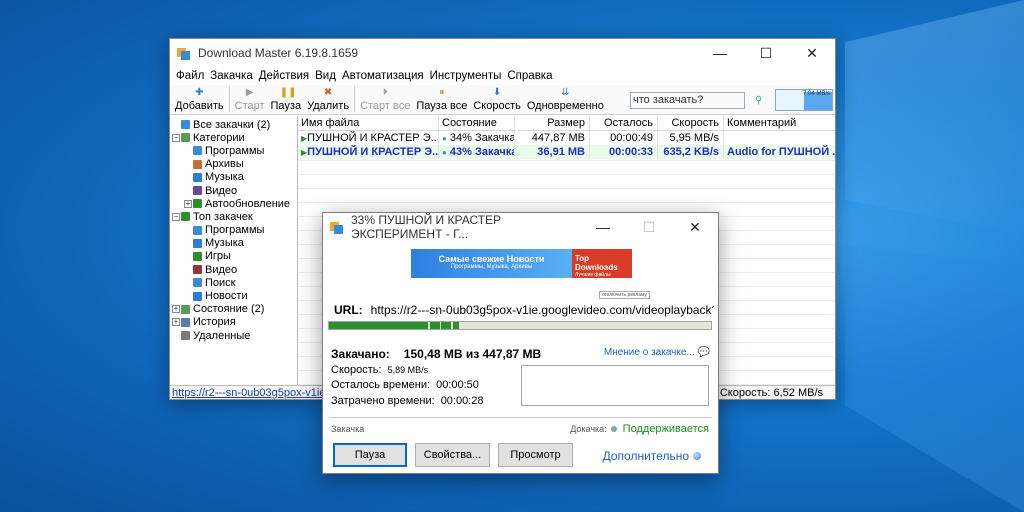 The width and height of the screenshot is (1024, 512). What do you see at coordinates (248, 203) in the screenshot?
I see `tree-item-label: Автообновление` at bounding box center [248, 203].